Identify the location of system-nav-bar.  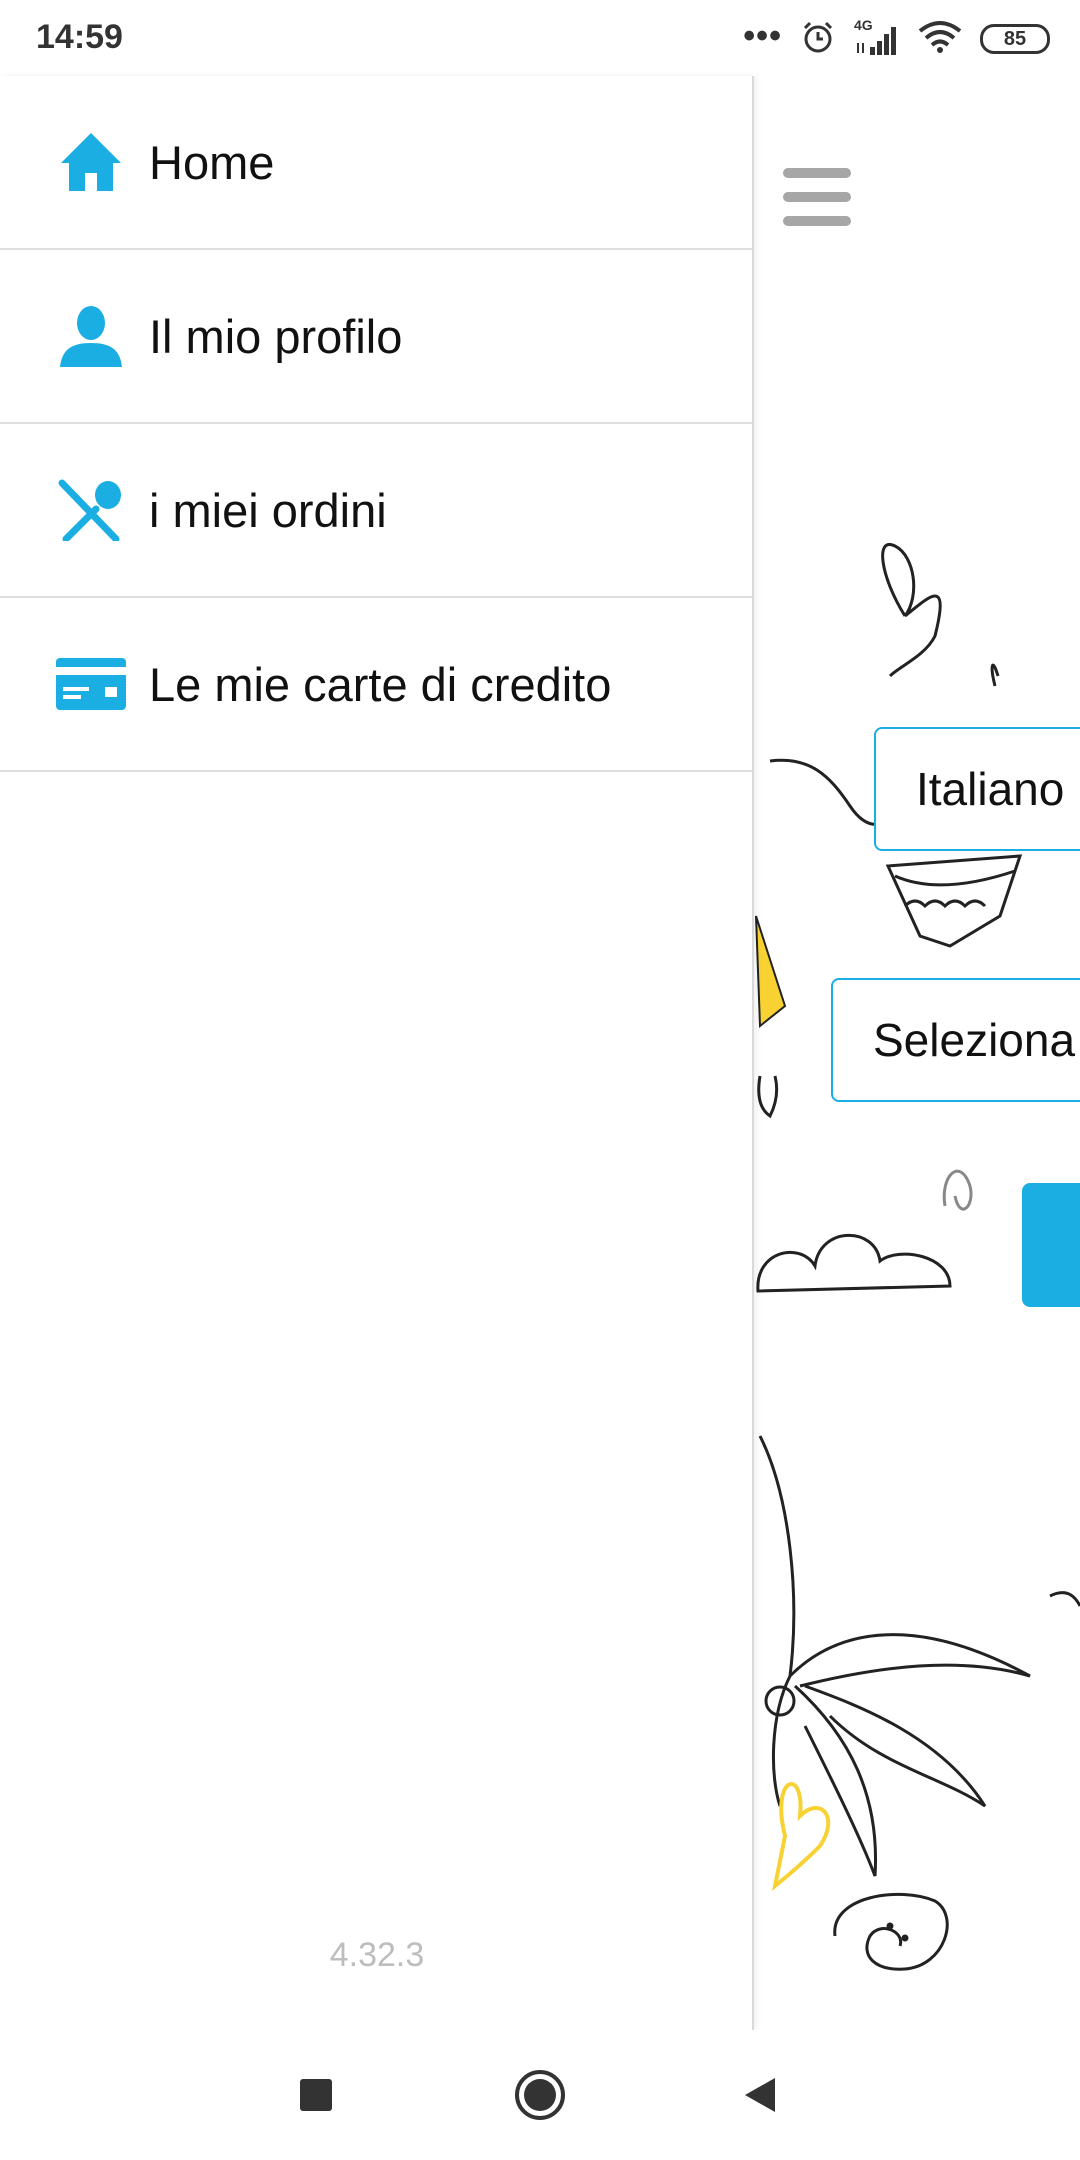
(540, 2095).